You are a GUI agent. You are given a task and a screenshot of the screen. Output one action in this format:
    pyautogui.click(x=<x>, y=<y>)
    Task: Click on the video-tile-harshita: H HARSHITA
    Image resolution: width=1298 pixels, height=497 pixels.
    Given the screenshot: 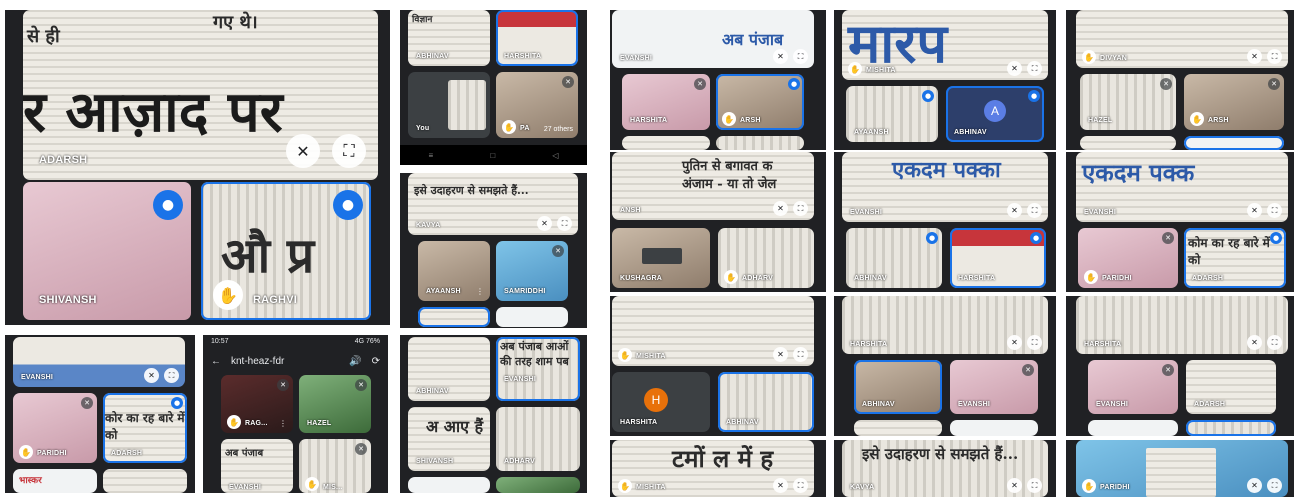 What is the action you would take?
    pyautogui.click(x=661, y=402)
    